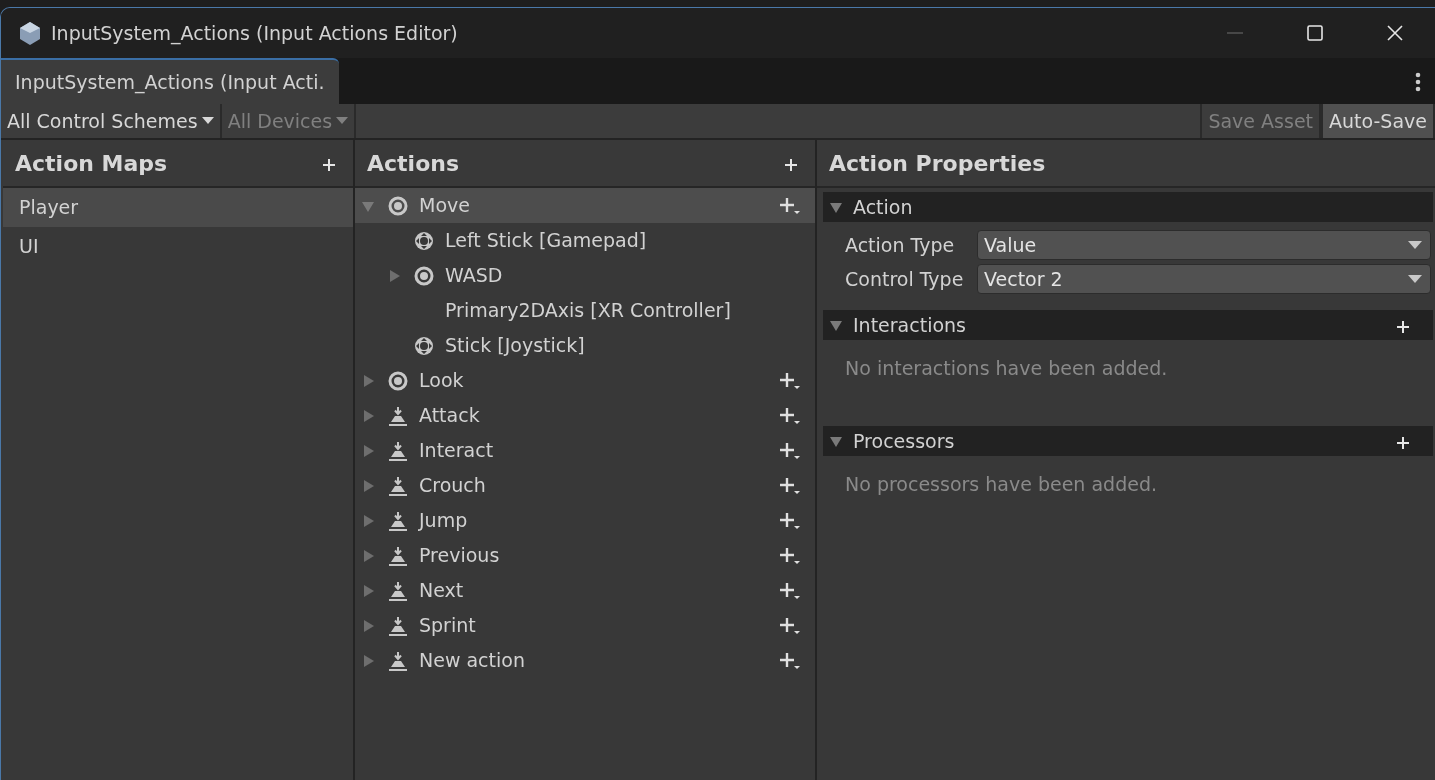 The height and width of the screenshot is (780, 1435). Describe the element at coordinates (91, 163) in the screenshot. I see `panel-title: Action Maps` at that location.